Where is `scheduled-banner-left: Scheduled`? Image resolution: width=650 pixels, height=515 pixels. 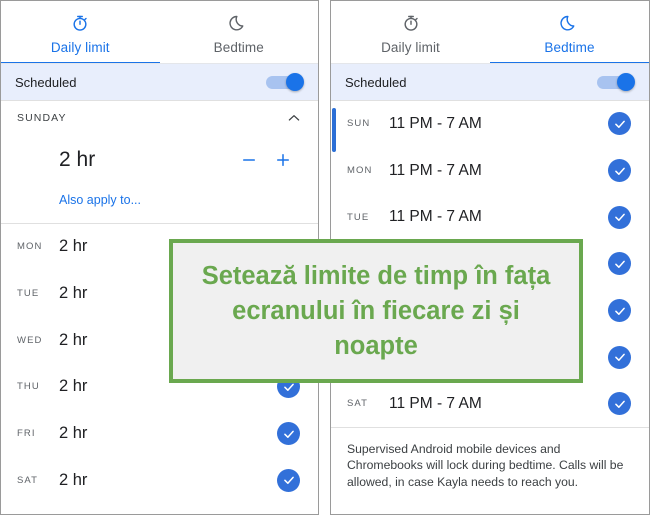
scheduled-banner-left: Scheduled is located at coordinates (159, 82).